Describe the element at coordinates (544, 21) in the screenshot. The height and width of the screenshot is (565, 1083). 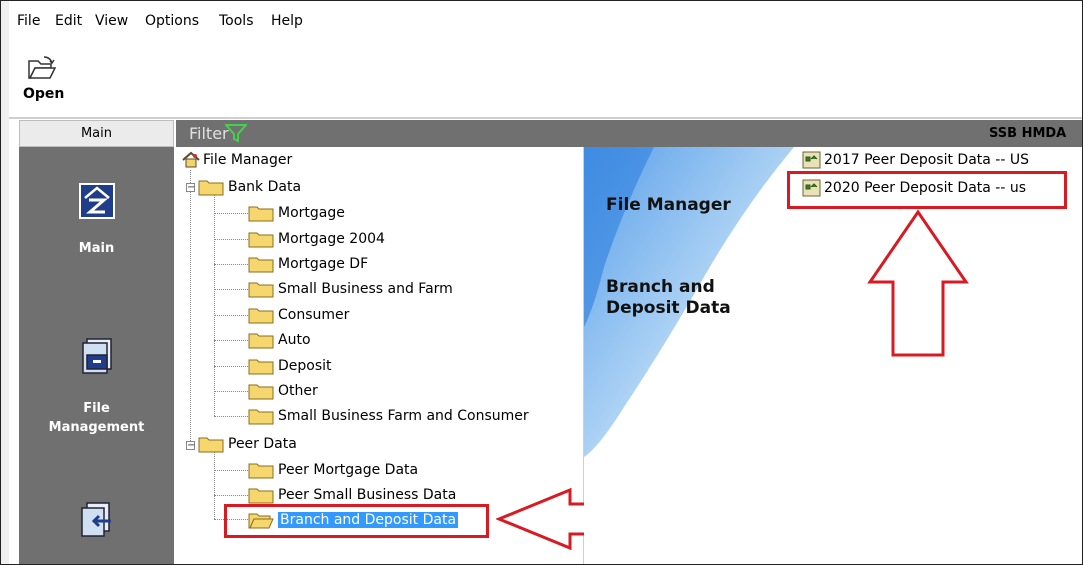
I see `menu-bar: File Edit View Options Tools Help` at that location.